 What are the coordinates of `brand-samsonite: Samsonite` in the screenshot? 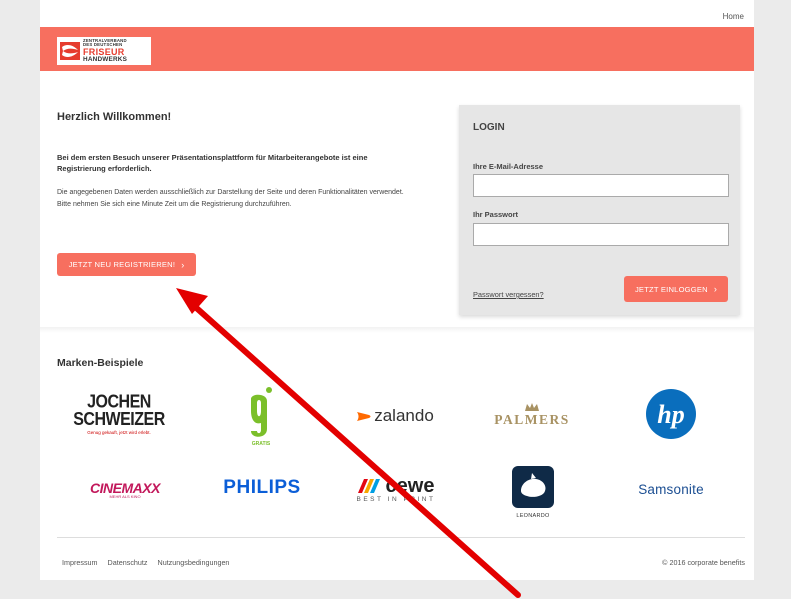 It's located at (671, 489).